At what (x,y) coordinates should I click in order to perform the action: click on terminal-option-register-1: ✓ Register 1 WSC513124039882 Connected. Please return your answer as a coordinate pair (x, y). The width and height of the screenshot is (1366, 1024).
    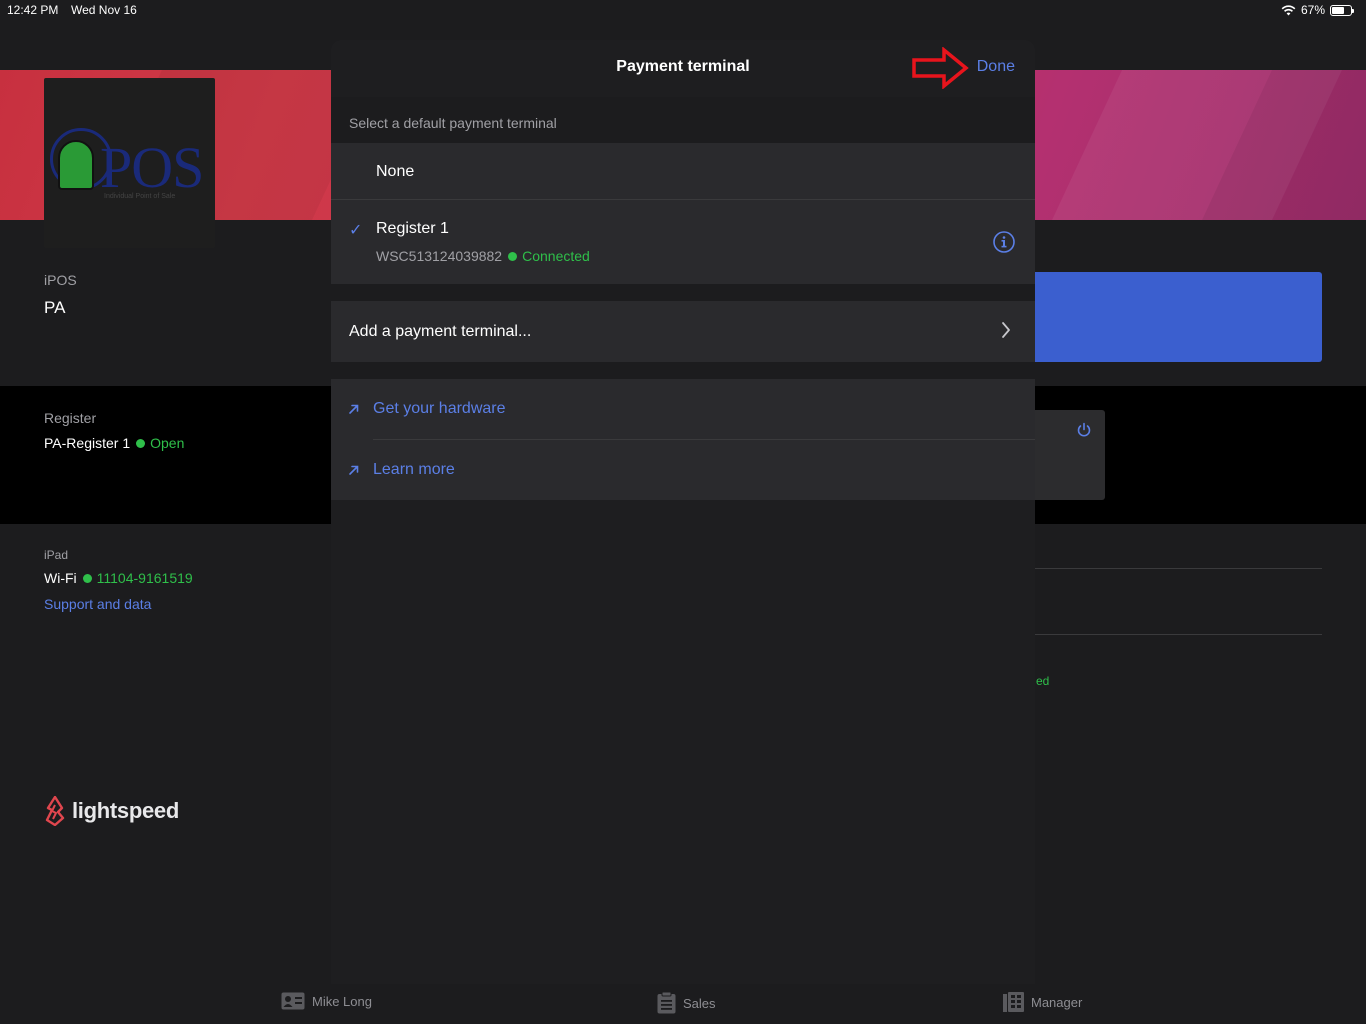
    Looking at the image, I should click on (683, 242).